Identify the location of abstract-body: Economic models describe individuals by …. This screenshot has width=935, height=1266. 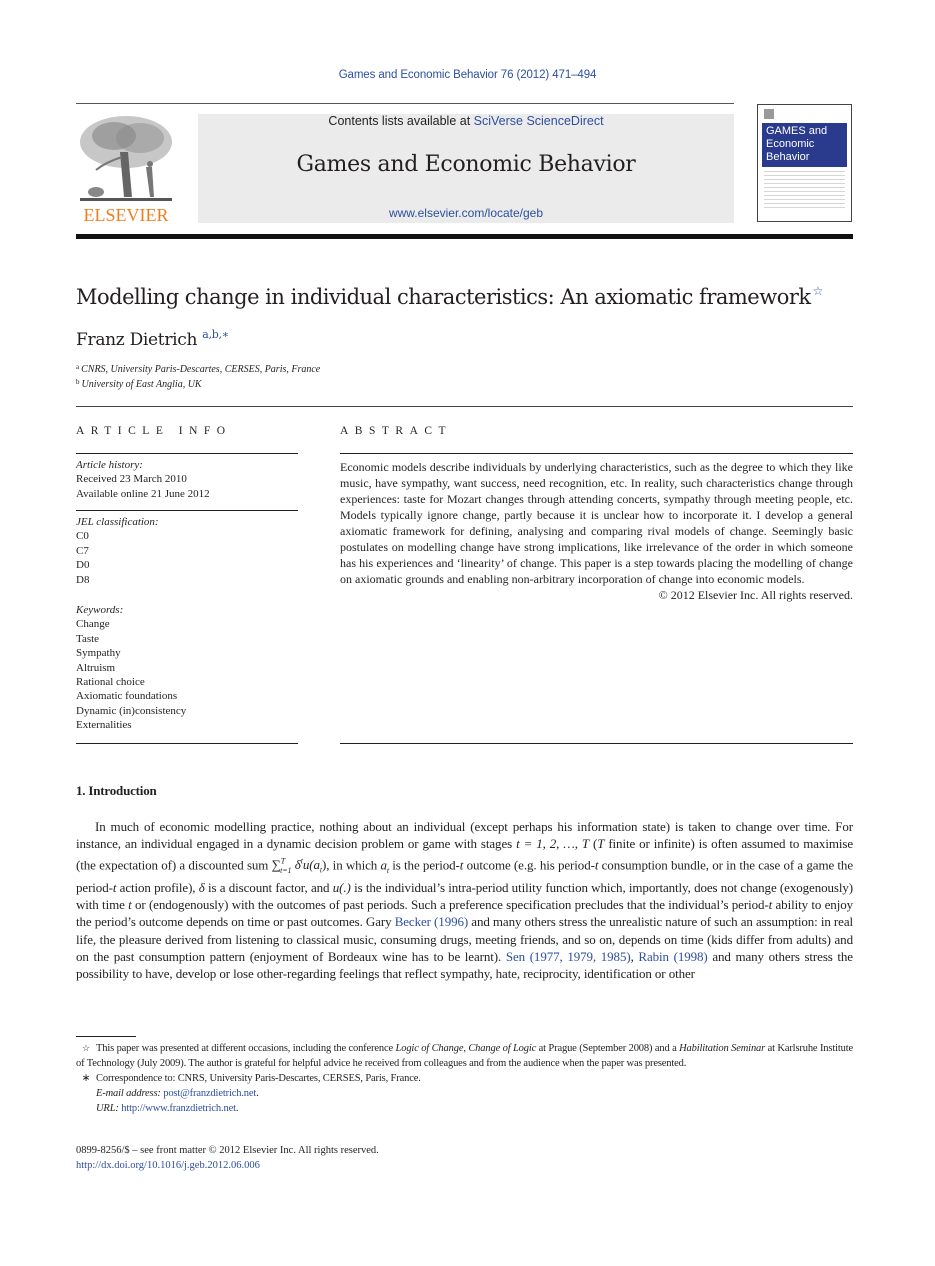
(596, 531).